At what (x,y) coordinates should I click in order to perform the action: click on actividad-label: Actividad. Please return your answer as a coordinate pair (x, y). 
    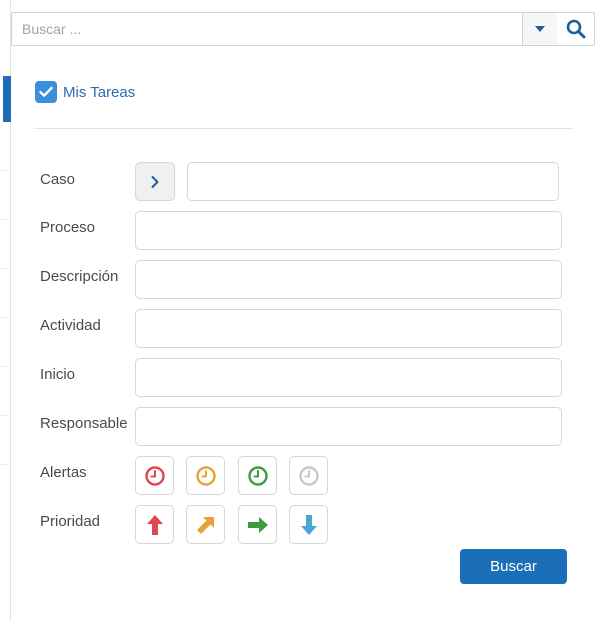
    Looking at the image, I should click on (70, 325).